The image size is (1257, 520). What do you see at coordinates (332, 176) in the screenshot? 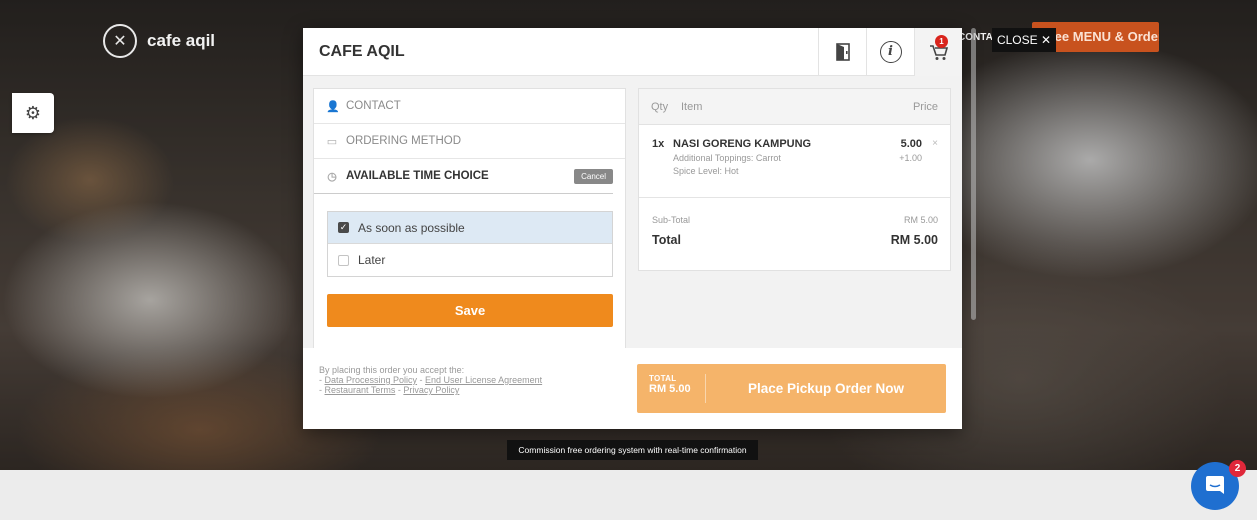
I see `clock-icon: ◷` at bounding box center [332, 176].